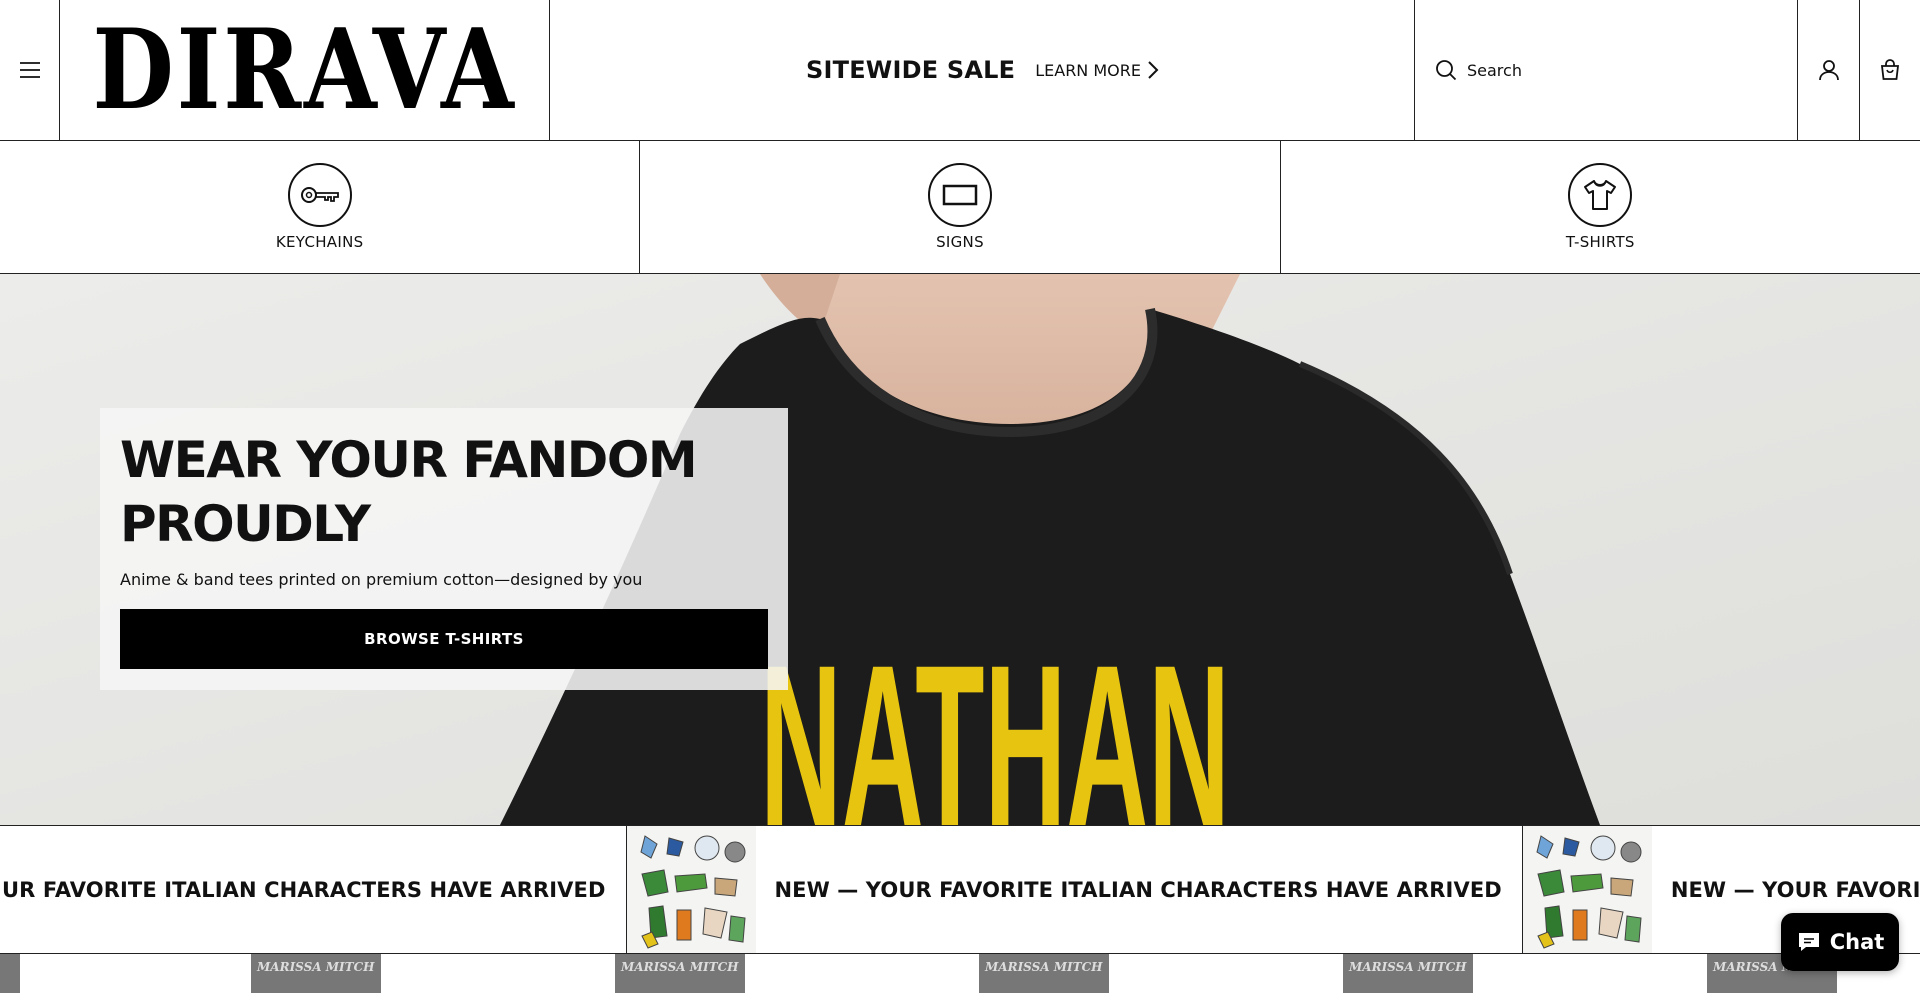 Image resolution: width=1920 pixels, height=993 pixels. What do you see at coordinates (1446, 70) in the screenshot?
I see `search-icon` at bounding box center [1446, 70].